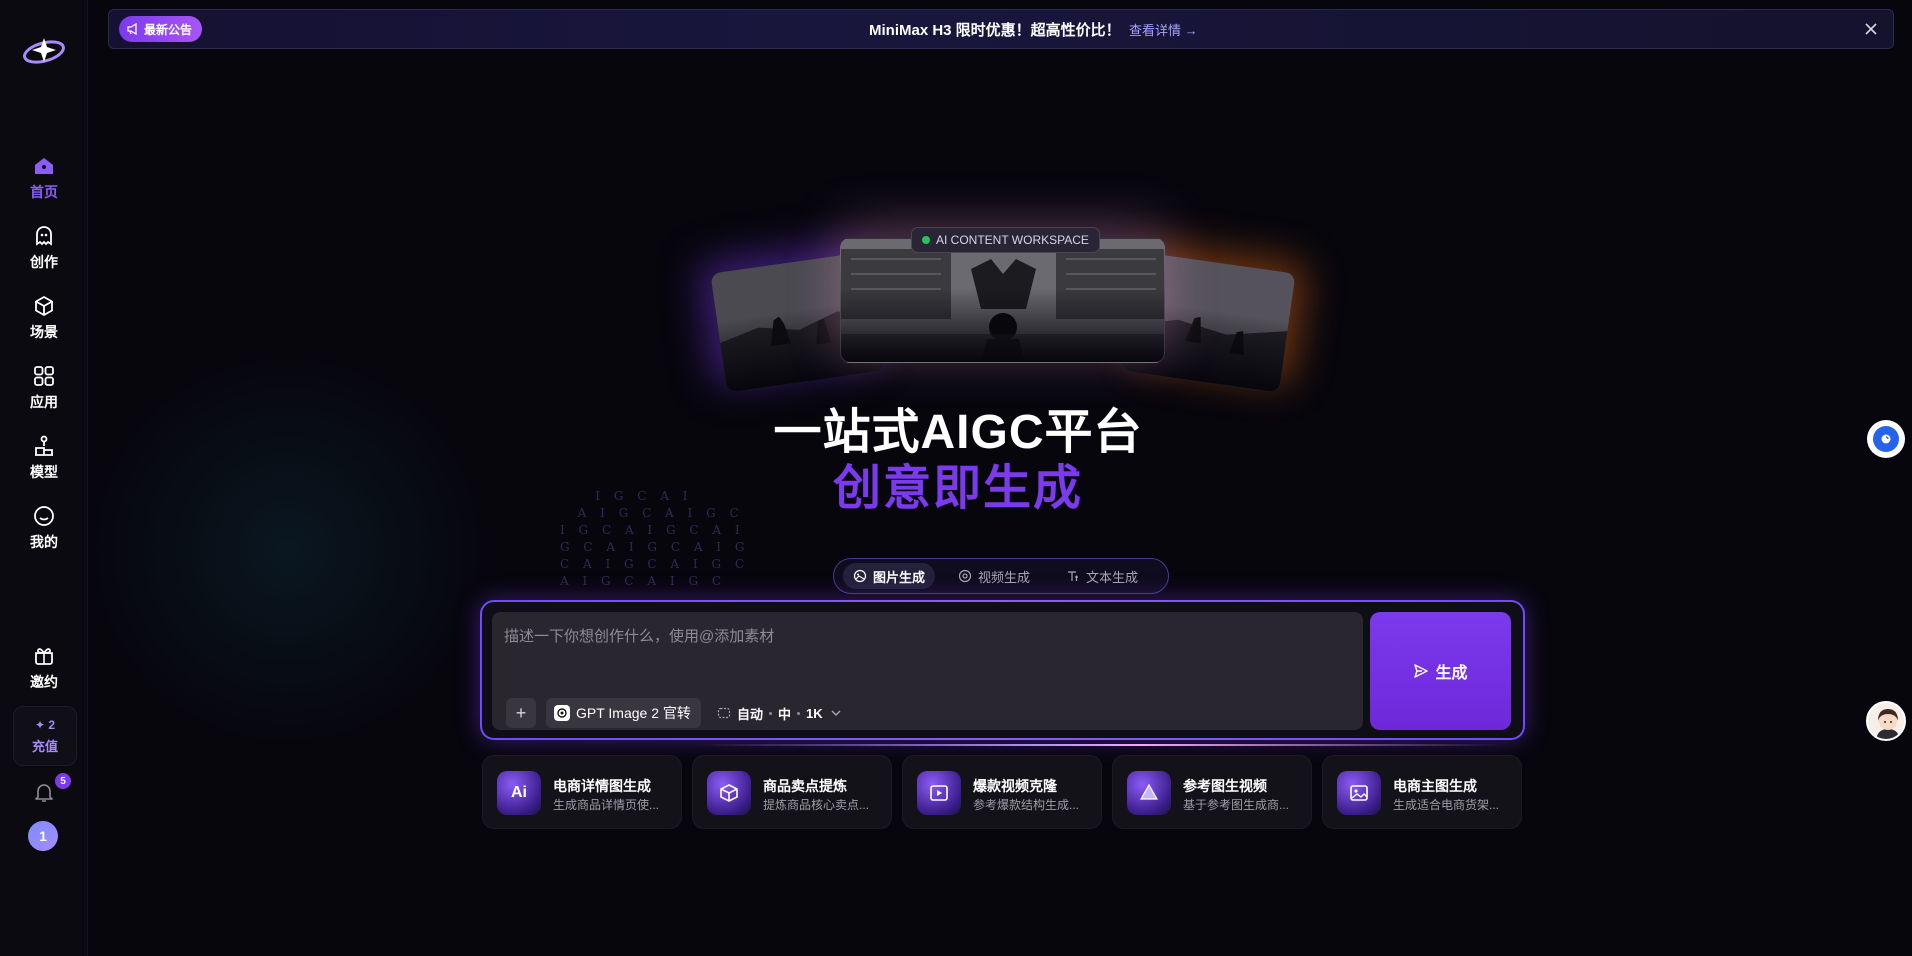  What do you see at coordinates (1451, 673) in the screenshot?
I see `generate-label: 生成` at bounding box center [1451, 673].